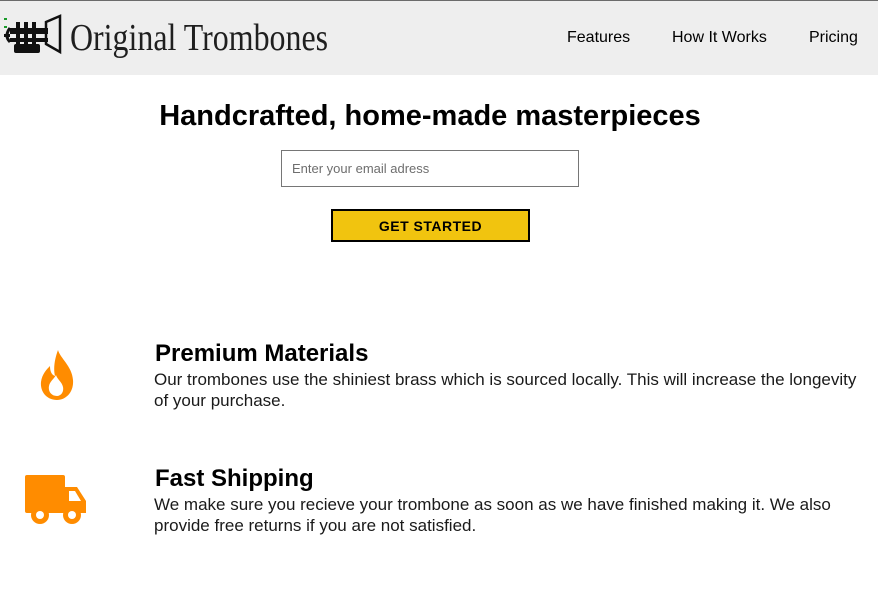  I want to click on flame-icon, so click(57, 375).